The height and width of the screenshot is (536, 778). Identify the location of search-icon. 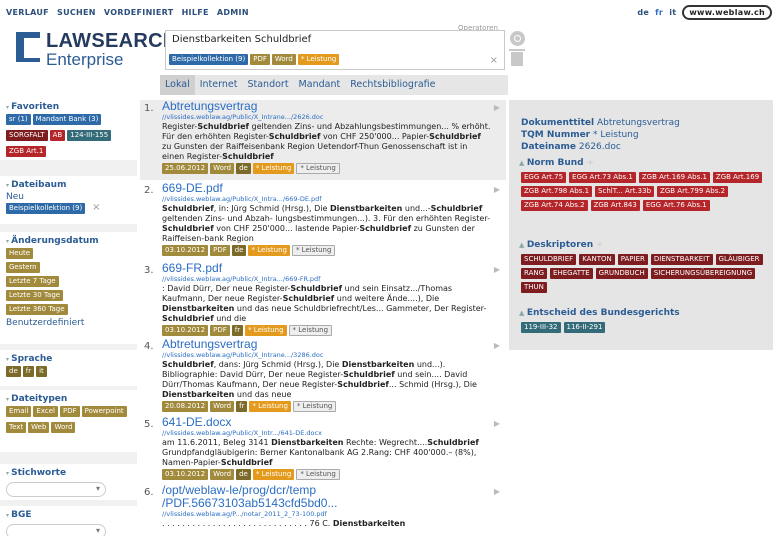
(517, 38).